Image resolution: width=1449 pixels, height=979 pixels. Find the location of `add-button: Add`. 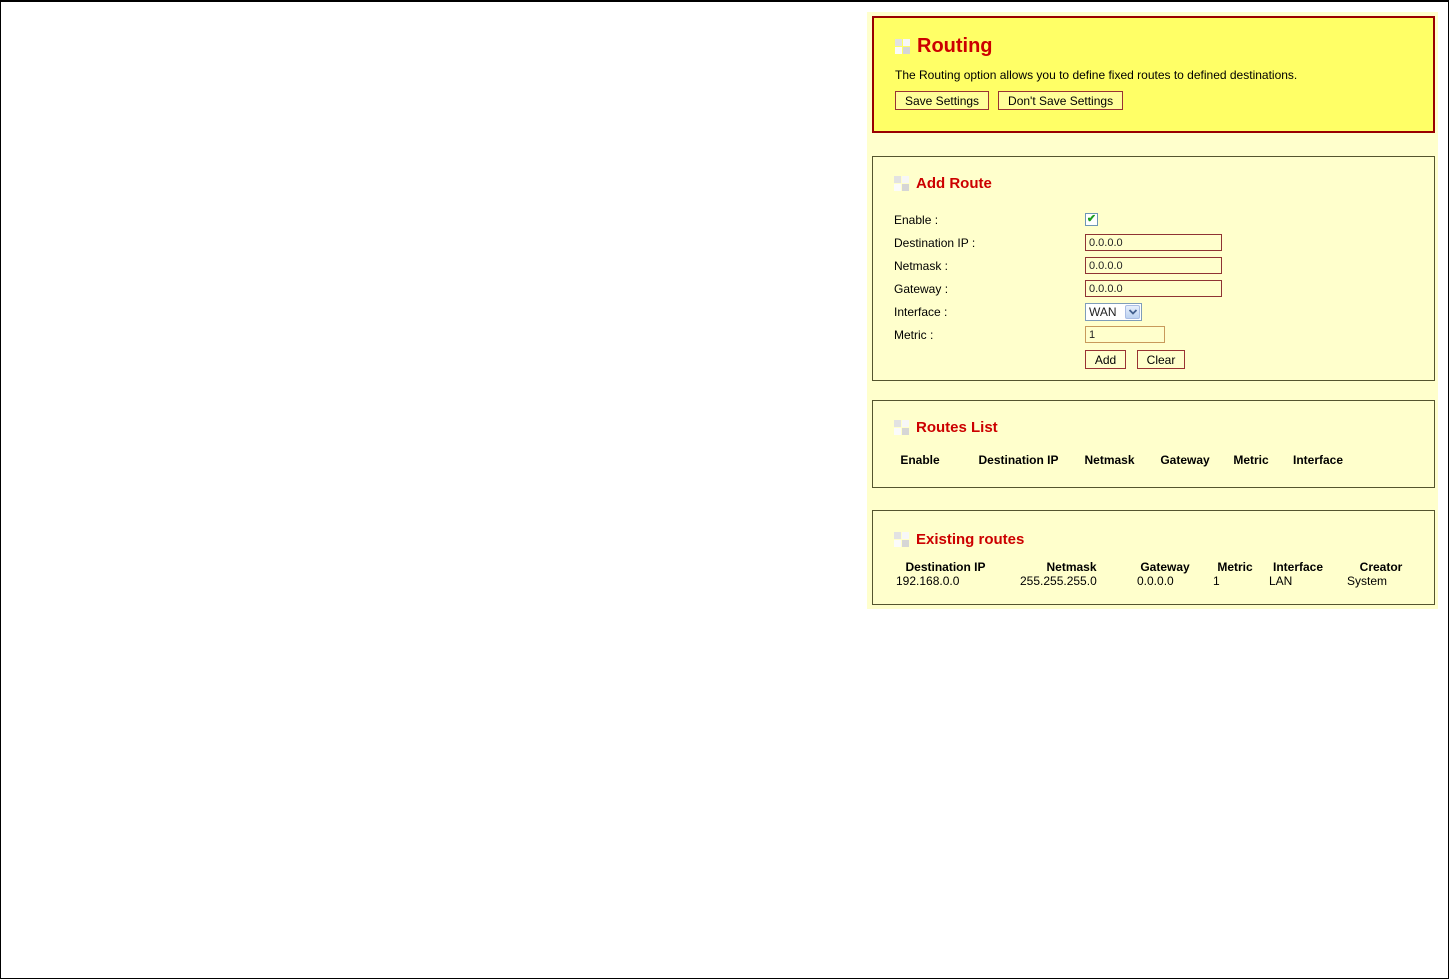

add-button: Add is located at coordinates (1105, 359).